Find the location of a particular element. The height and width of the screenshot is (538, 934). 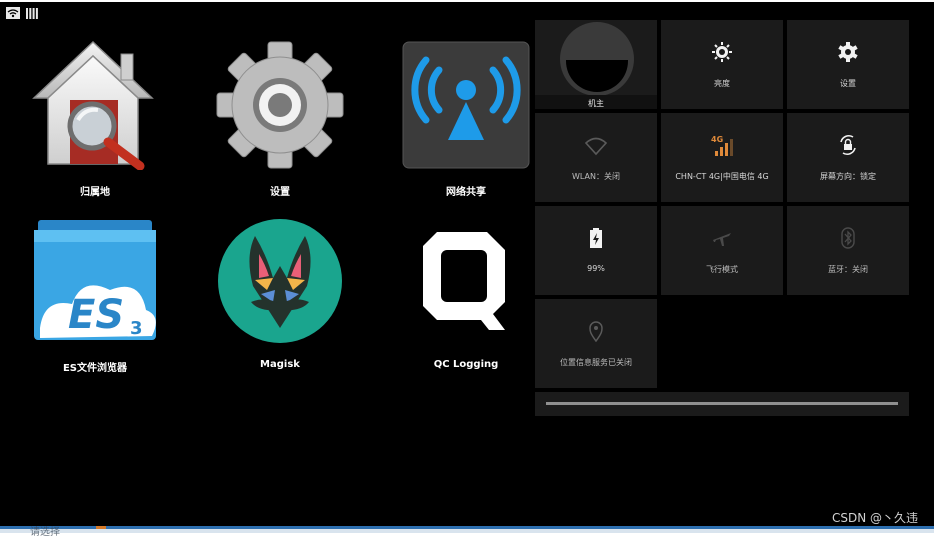

bluetooth-label: 蓝牙：关闭 is located at coordinates (848, 269).